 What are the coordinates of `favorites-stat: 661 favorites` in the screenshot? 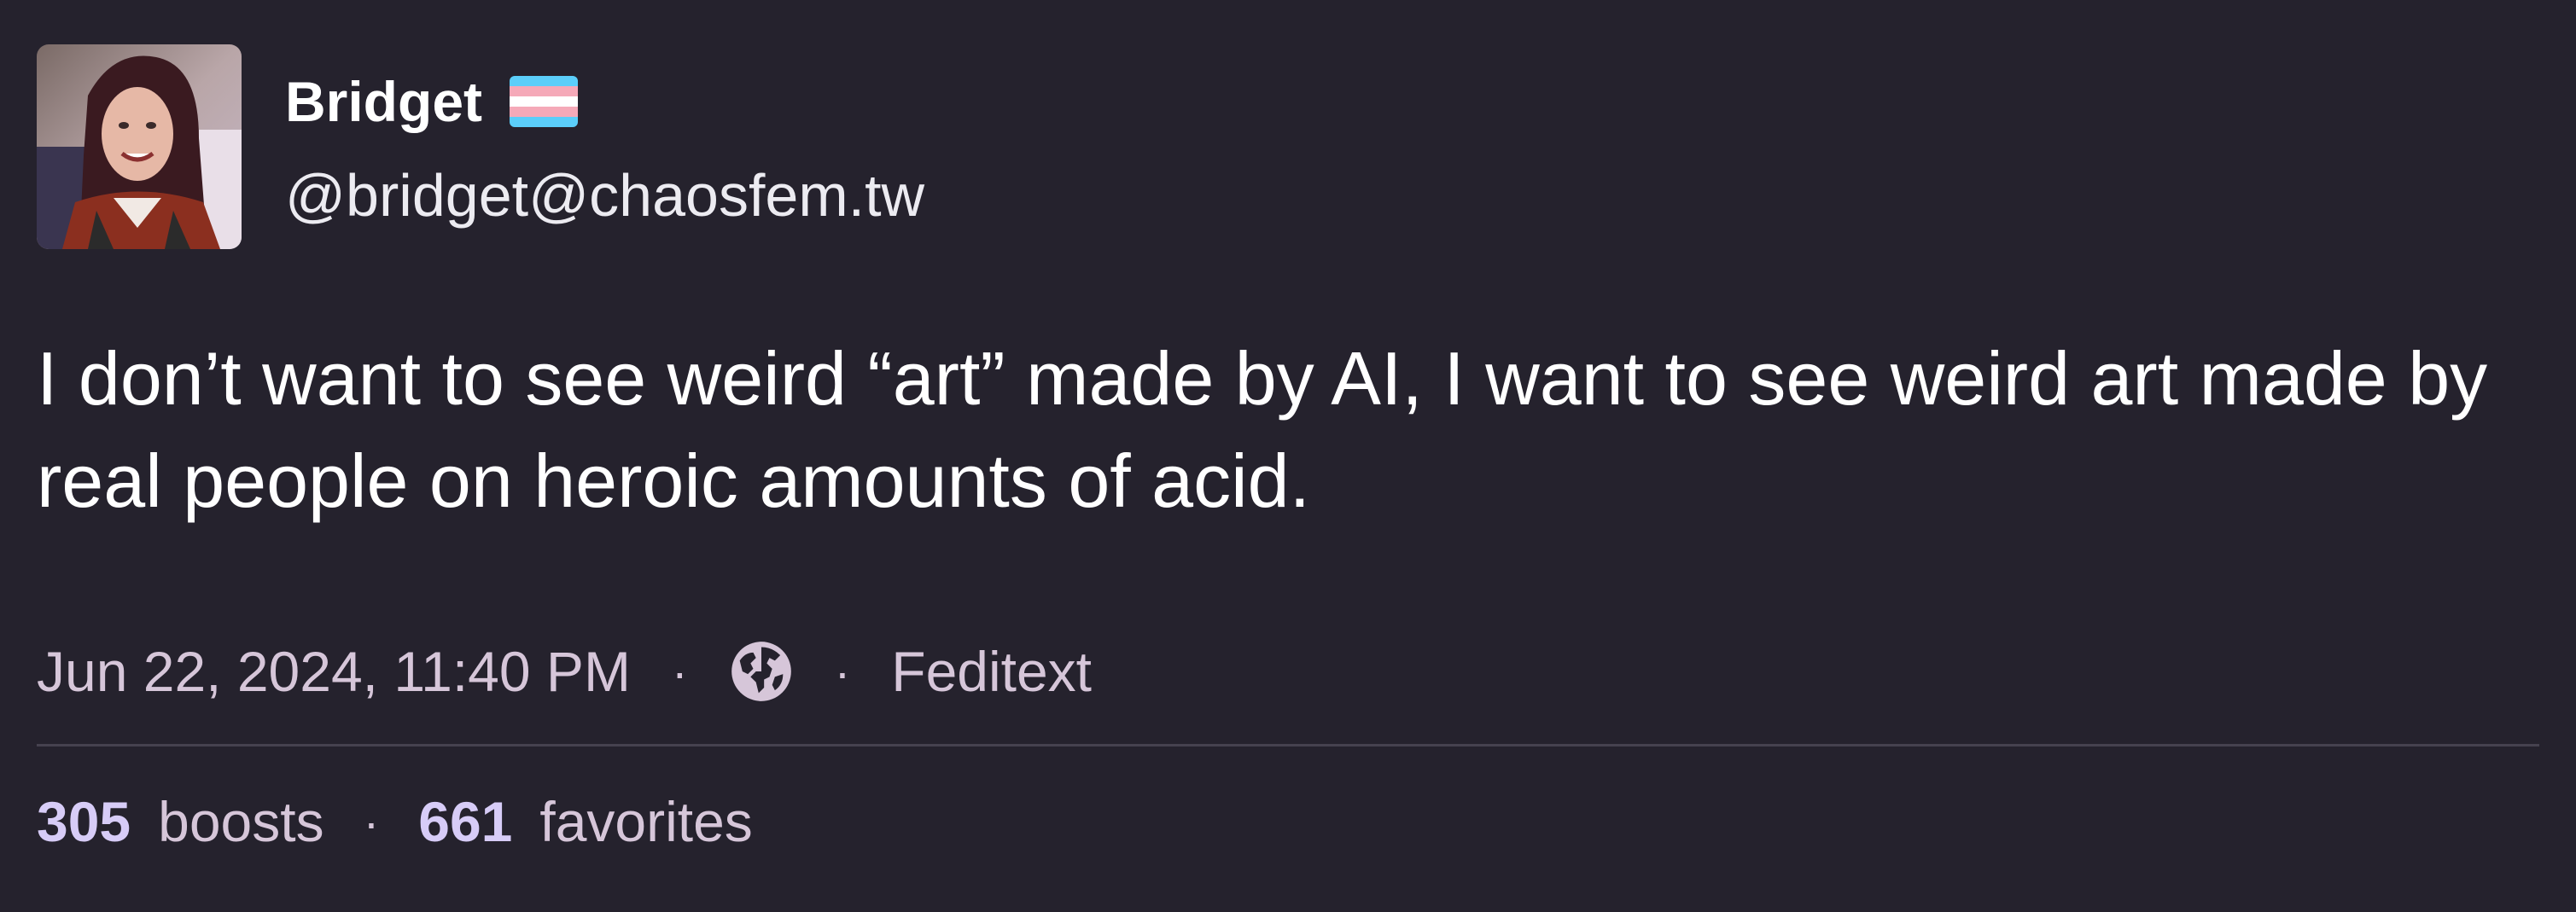 It's located at (585, 822).